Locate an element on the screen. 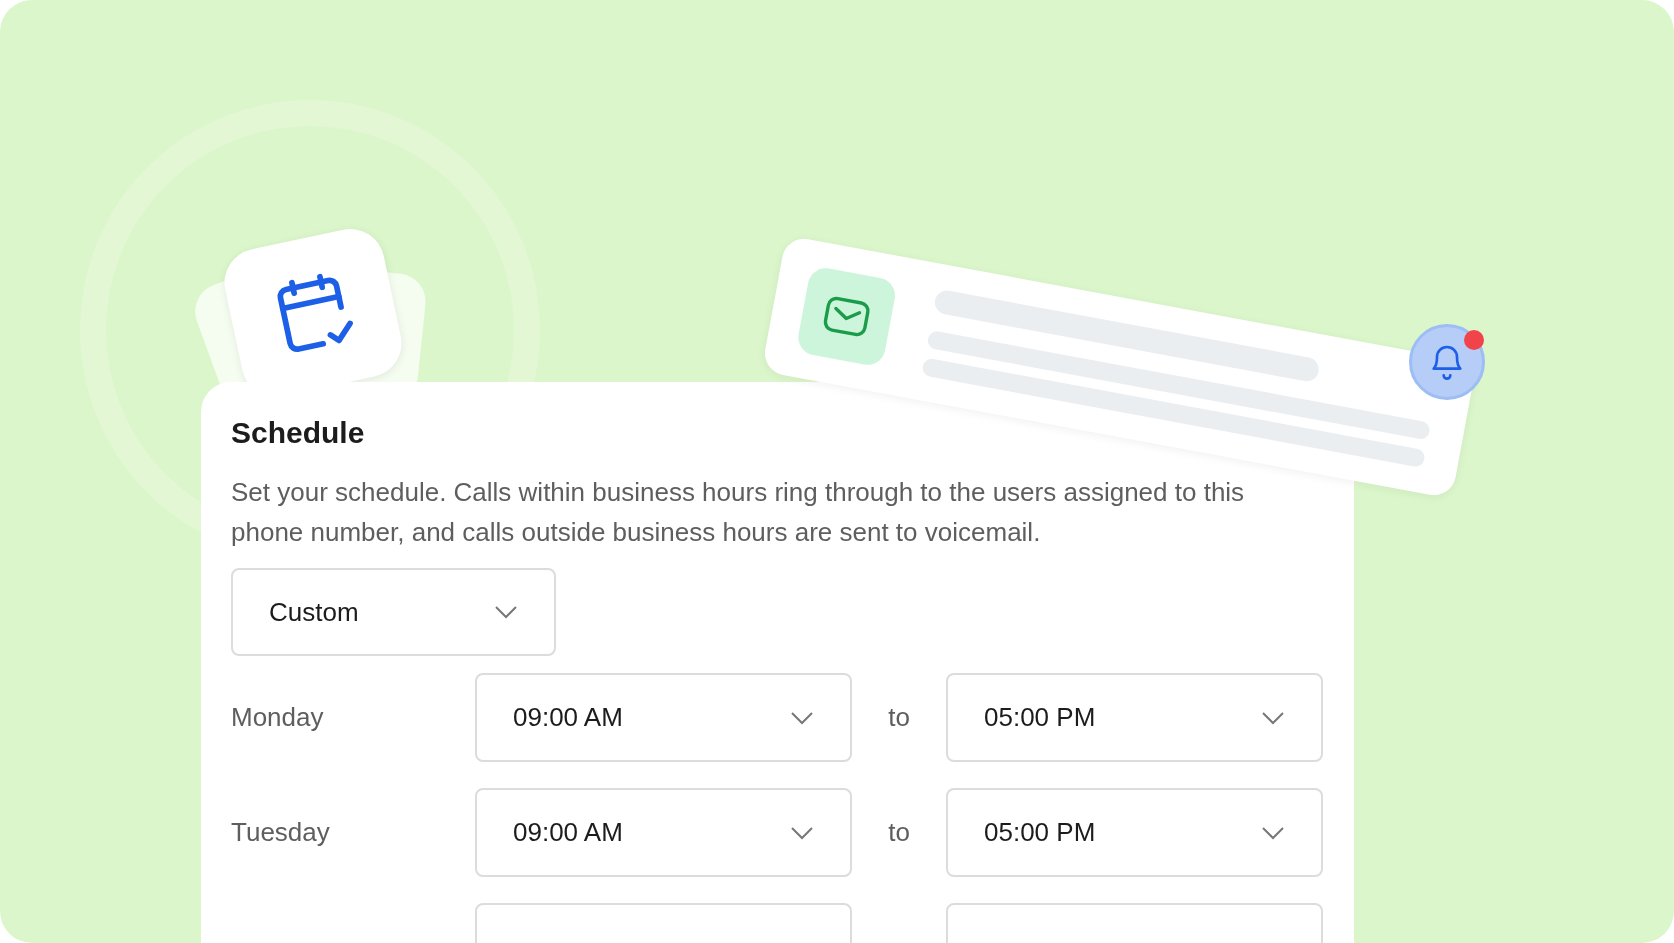 This screenshot has width=1674, height=943. card-description: Set your schedule. Calls within business hours ring through to the users assigned to this phone number, and calls outside business hours are sent to voicemail. is located at coordinates (738, 512).